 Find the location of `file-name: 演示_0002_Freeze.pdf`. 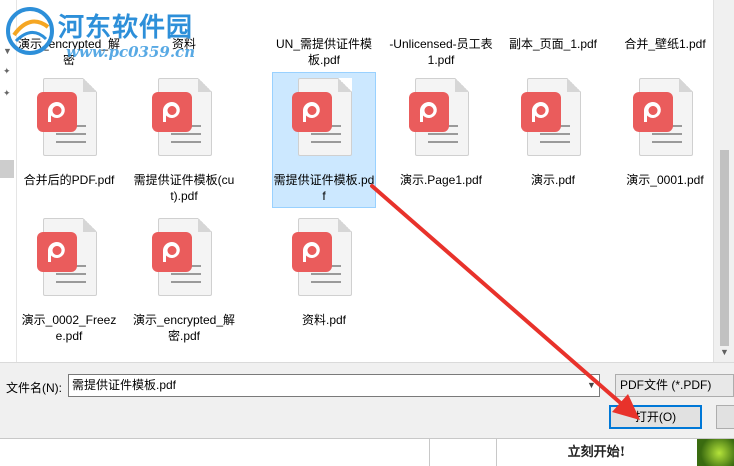

file-name: 演示_0002_Freeze.pdf is located at coordinates (69, 328).